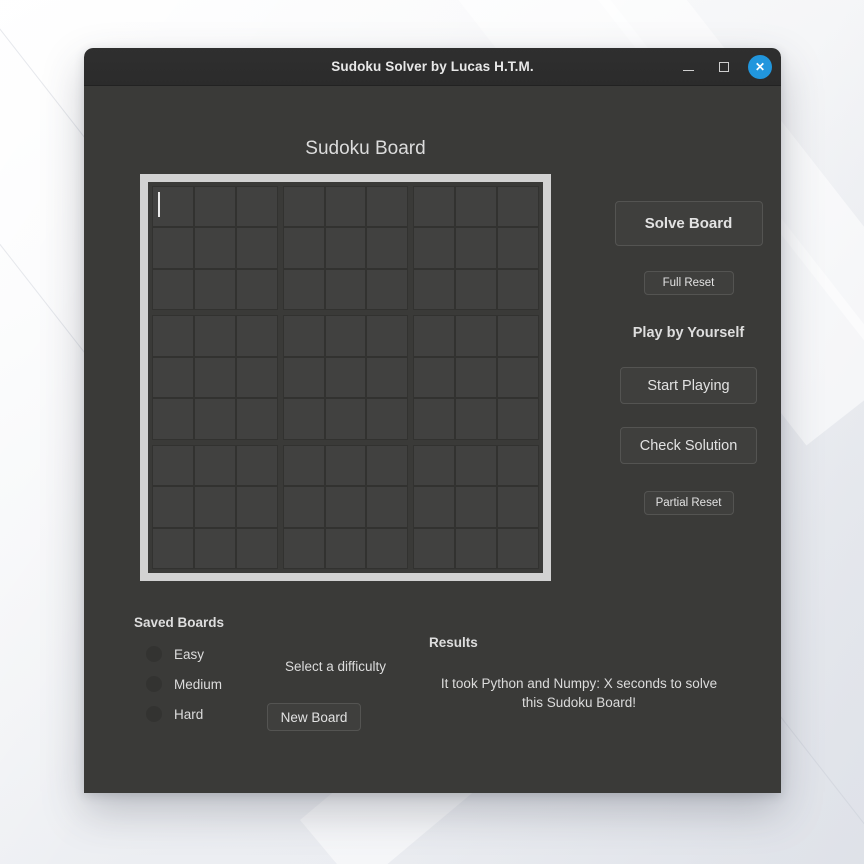 The width and height of the screenshot is (864, 864). What do you see at coordinates (688, 283) in the screenshot?
I see `full-reset-button: Full Reset` at bounding box center [688, 283].